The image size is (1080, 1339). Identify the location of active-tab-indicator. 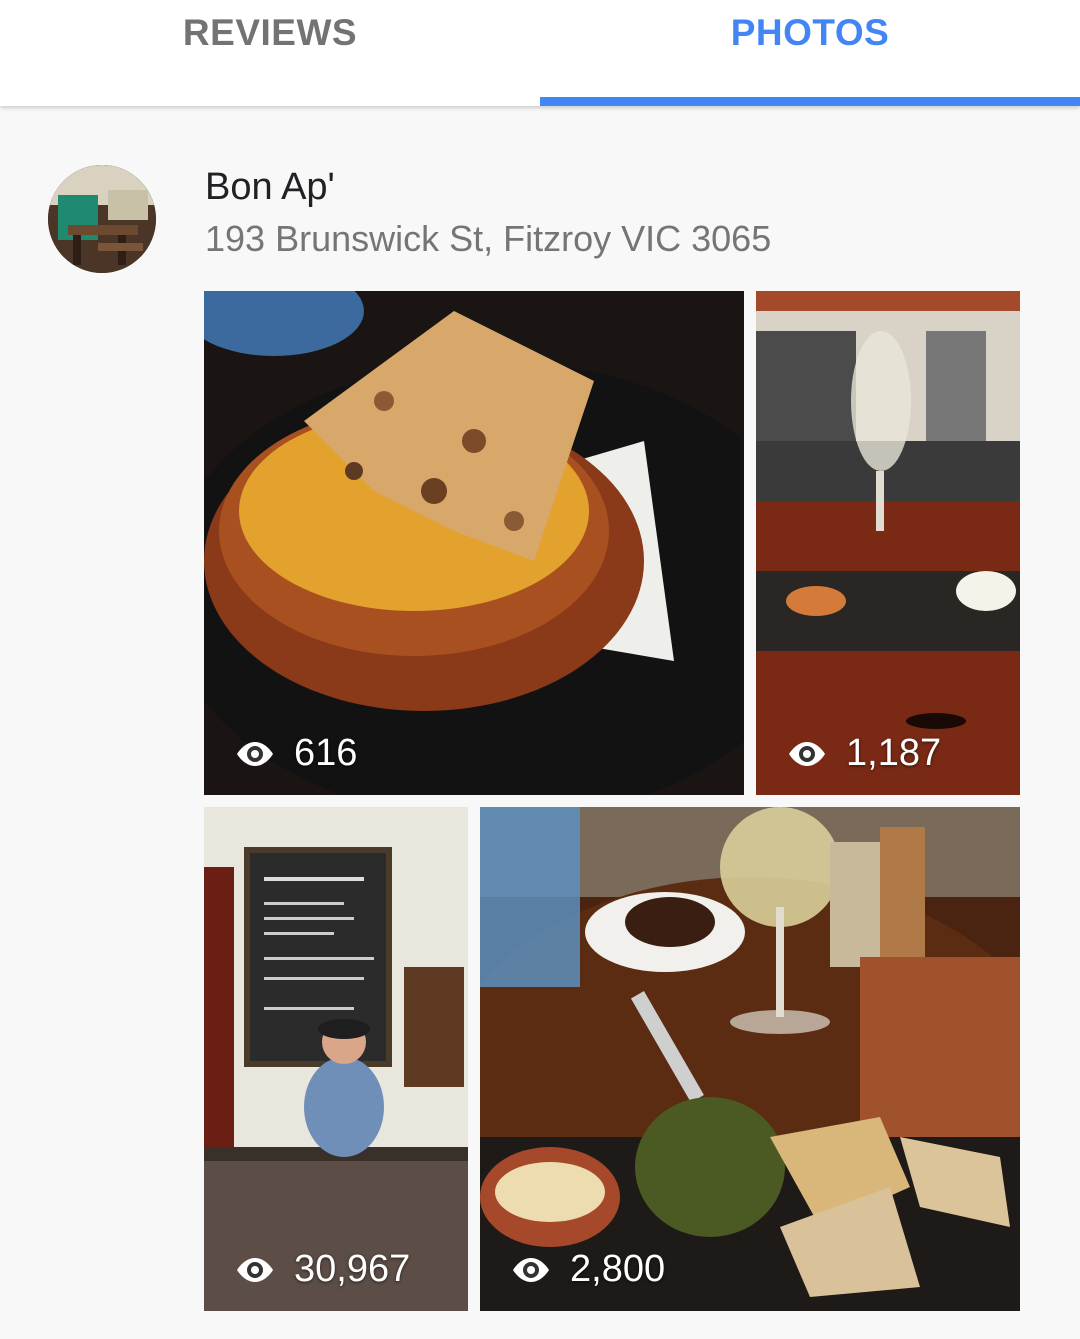
(810, 101).